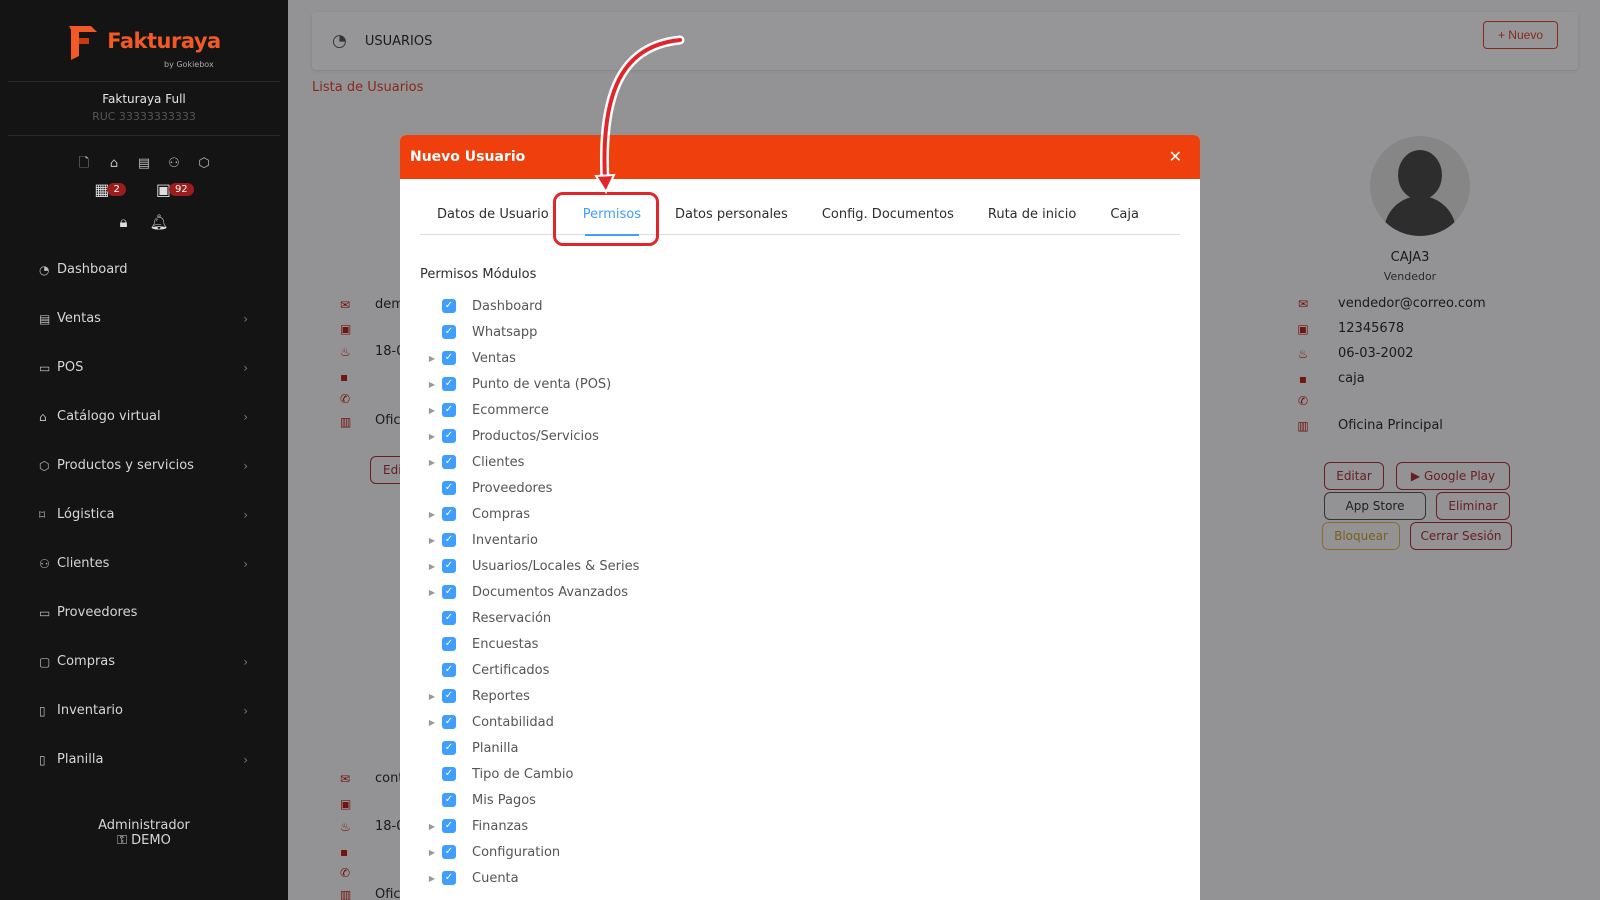 The height and width of the screenshot is (900, 1600). What do you see at coordinates (511, 670) in the screenshot?
I see `permission-label: Certificados` at bounding box center [511, 670].